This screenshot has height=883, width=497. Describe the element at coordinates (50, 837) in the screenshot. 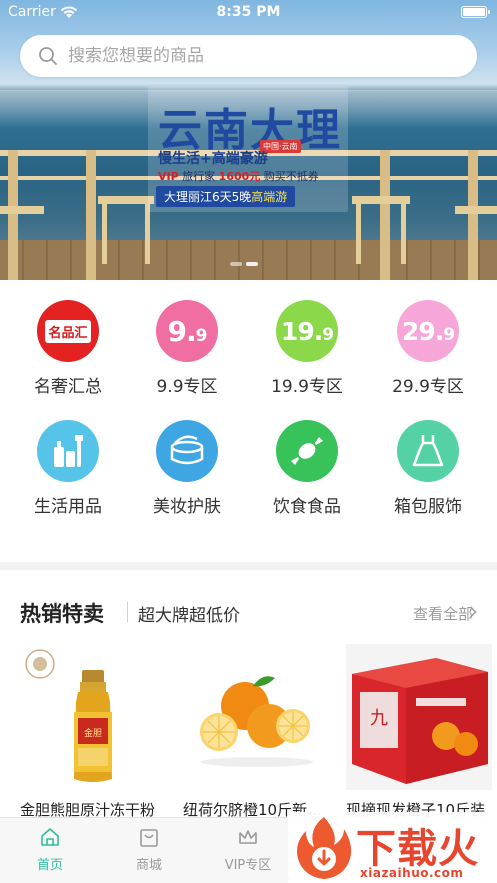

I see `home-icon` at that location.